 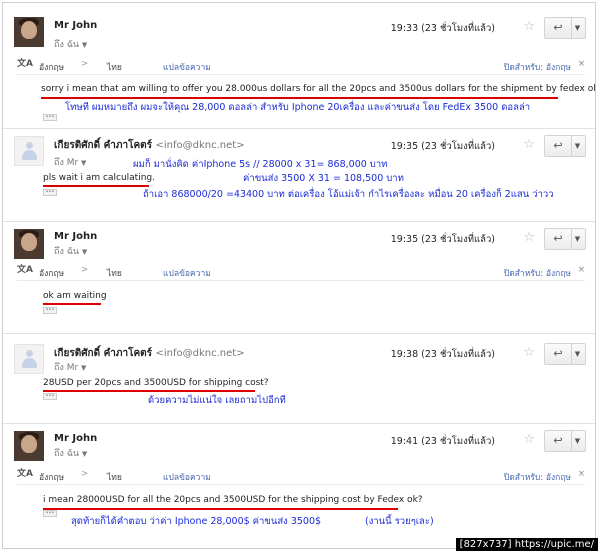 What do you see at coordinates (99, 178) in the screenshot?
I see `message-body: pls wait i am calculating.` at bounding box center [99, 178].